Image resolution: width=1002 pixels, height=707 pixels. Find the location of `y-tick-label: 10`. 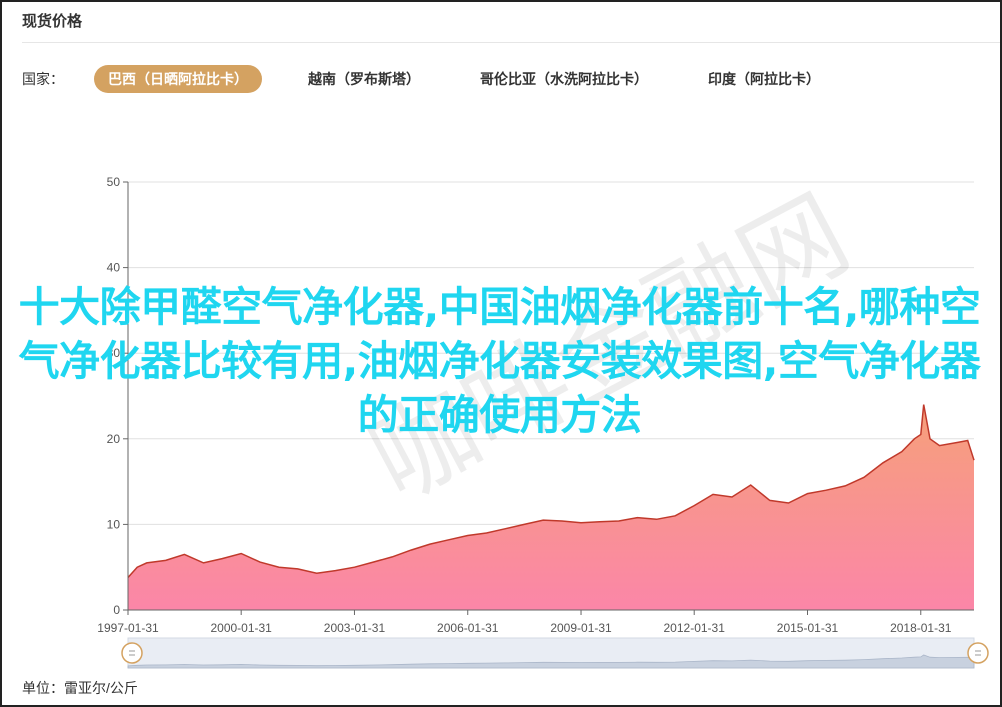

y-tick-label: 10 is located at coordinates (114, 524).